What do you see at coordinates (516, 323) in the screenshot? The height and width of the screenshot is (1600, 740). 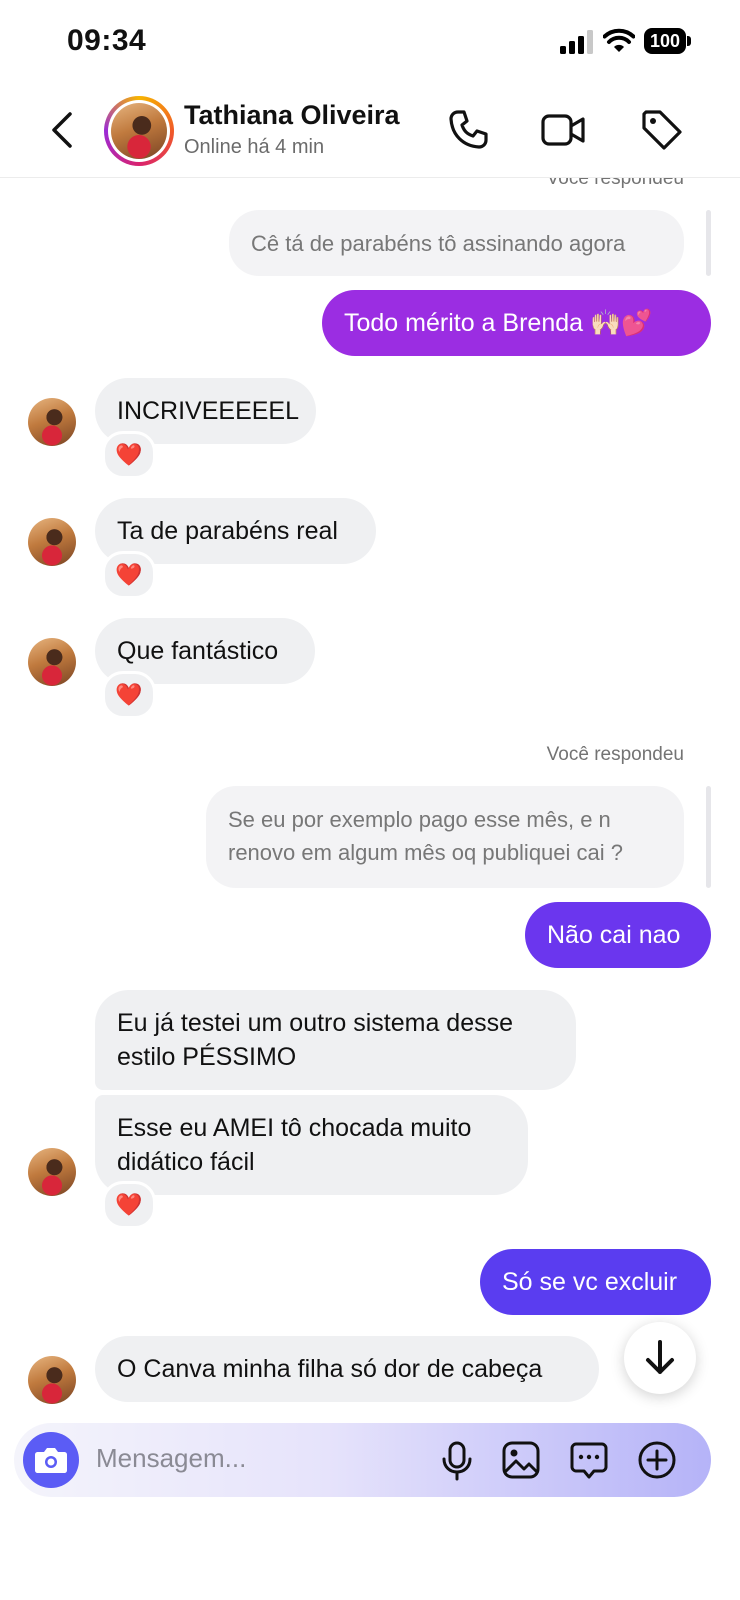 I see `sent-message: Todo mérito a Brenda 🙌🏻💕` at bounding box center [516, 323].